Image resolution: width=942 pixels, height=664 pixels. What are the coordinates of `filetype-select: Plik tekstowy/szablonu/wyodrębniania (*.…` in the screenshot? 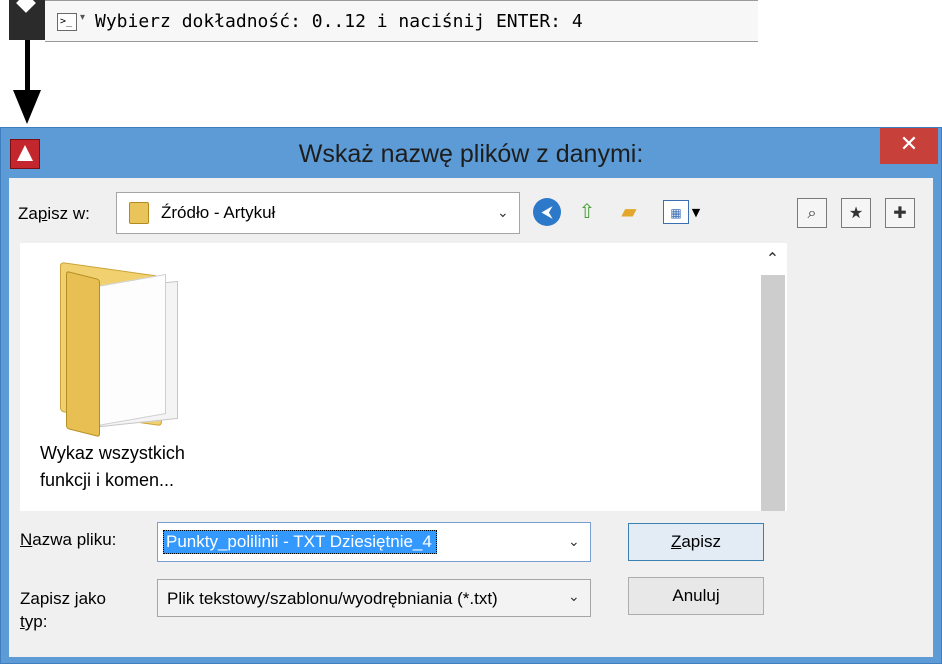 It's located at (374, 598).